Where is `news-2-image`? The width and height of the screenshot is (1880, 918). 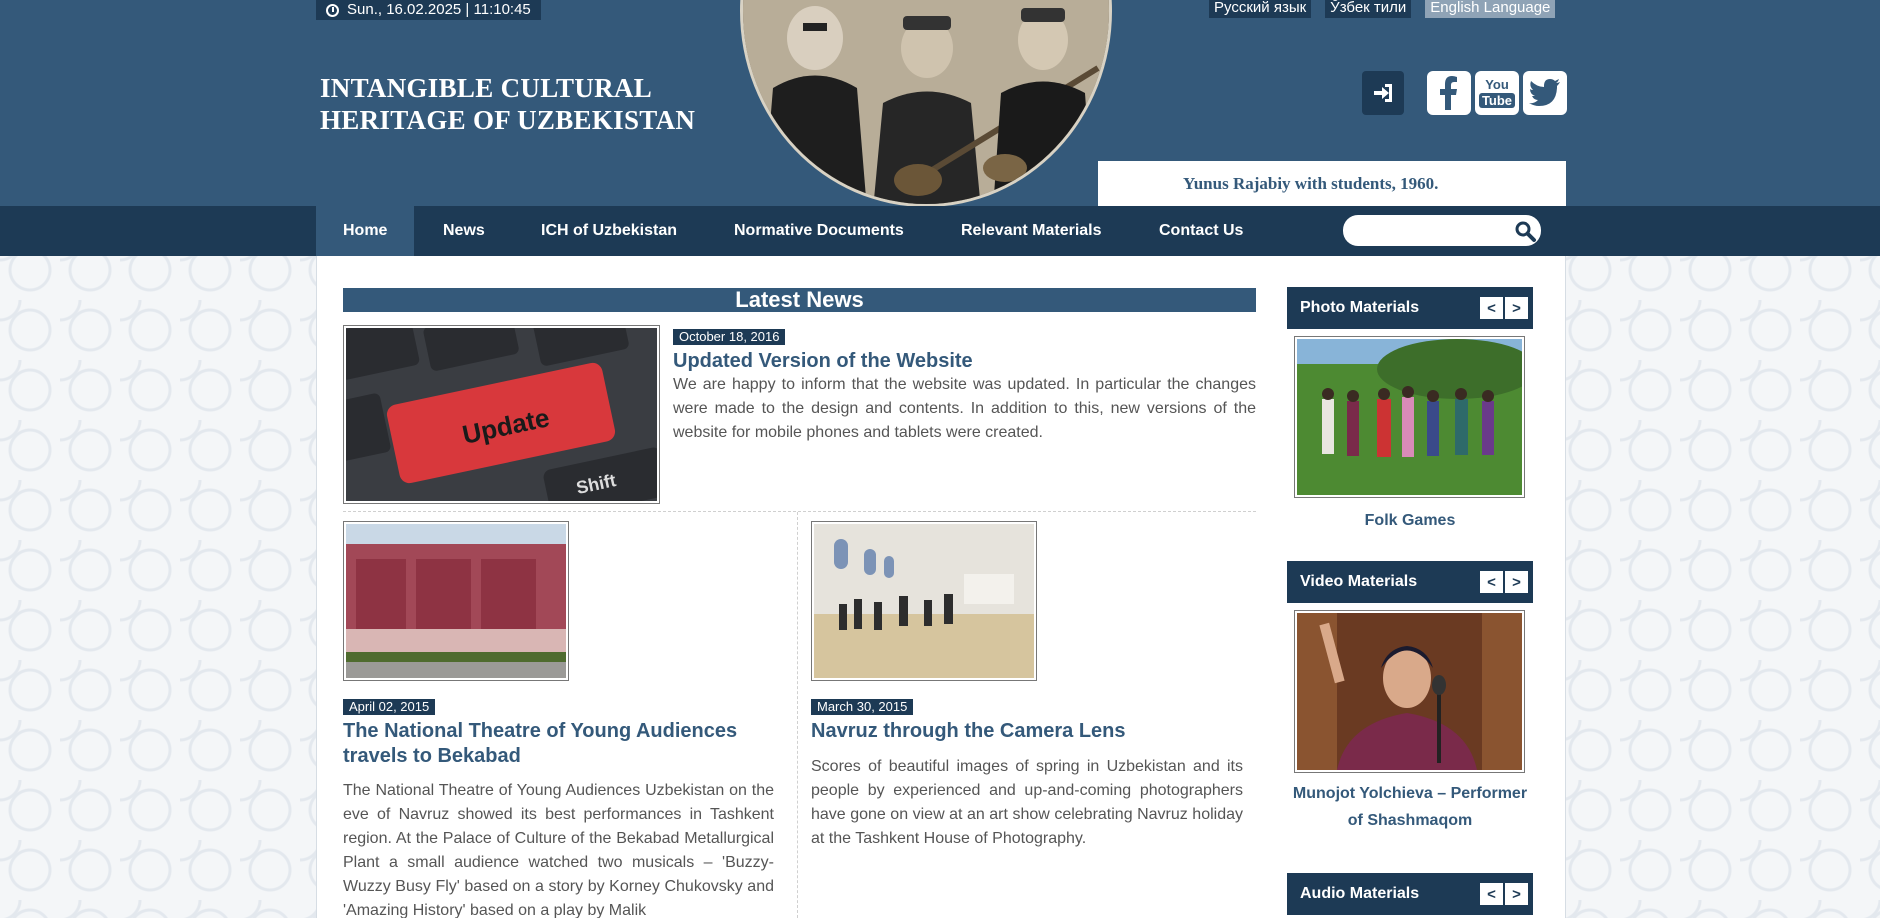 news-2-image is located at coordinates (924, 601).